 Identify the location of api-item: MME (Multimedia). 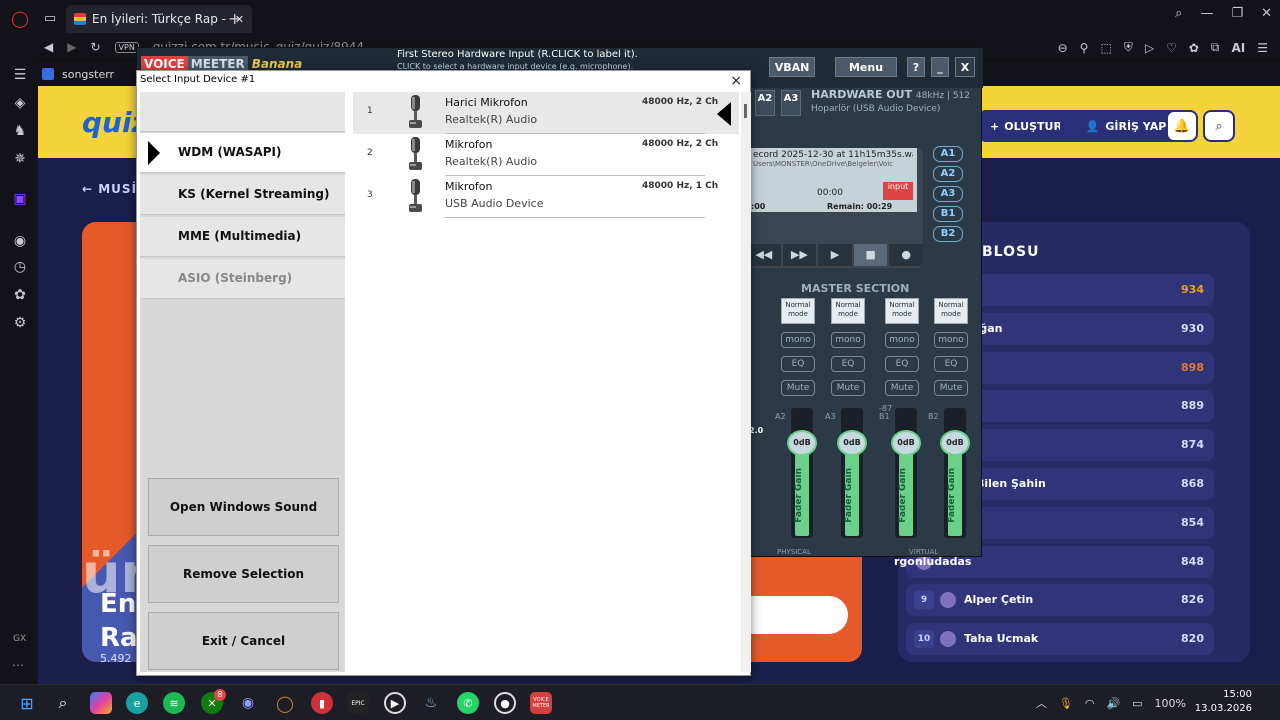
(242, 237).